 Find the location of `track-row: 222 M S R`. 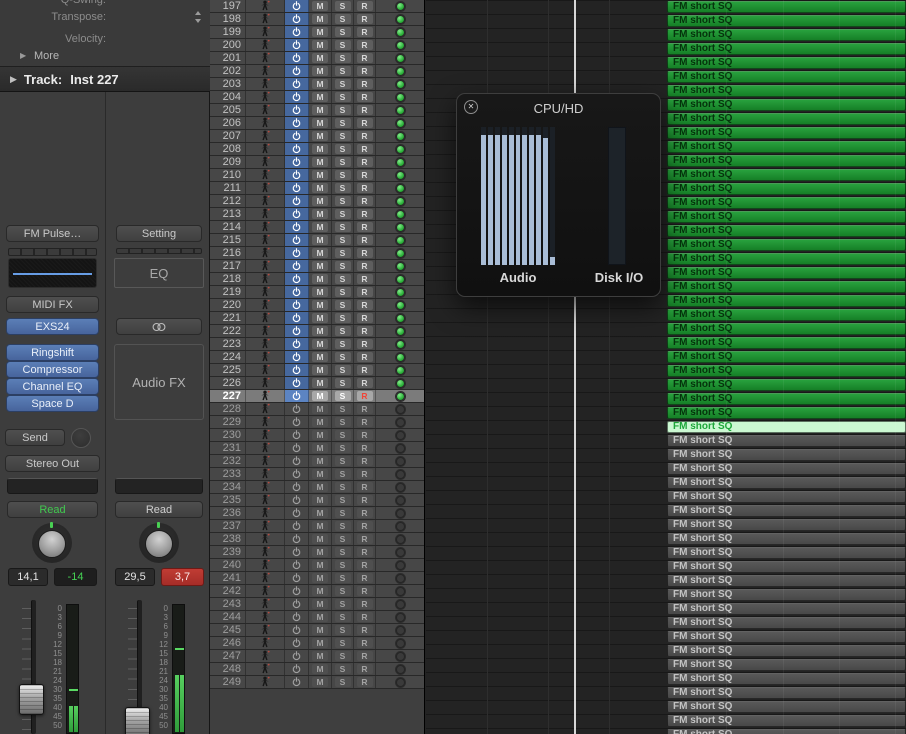

track-row: 222 M S R is located at coordinates (317, 331).